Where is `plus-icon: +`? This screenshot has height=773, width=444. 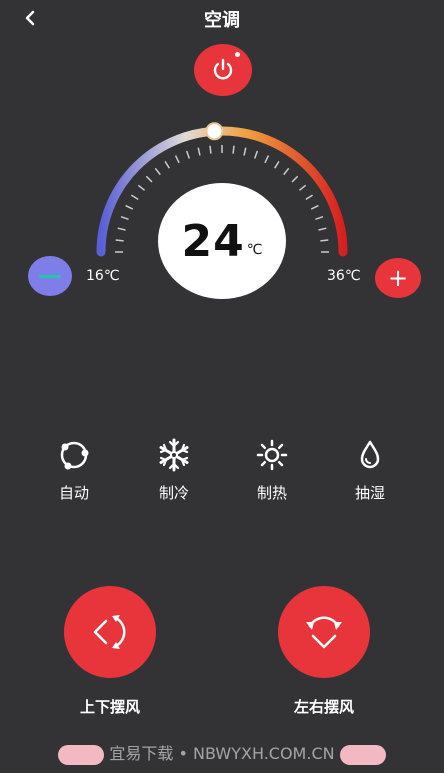 plus-icon: + is located at coordinates (398, 278).